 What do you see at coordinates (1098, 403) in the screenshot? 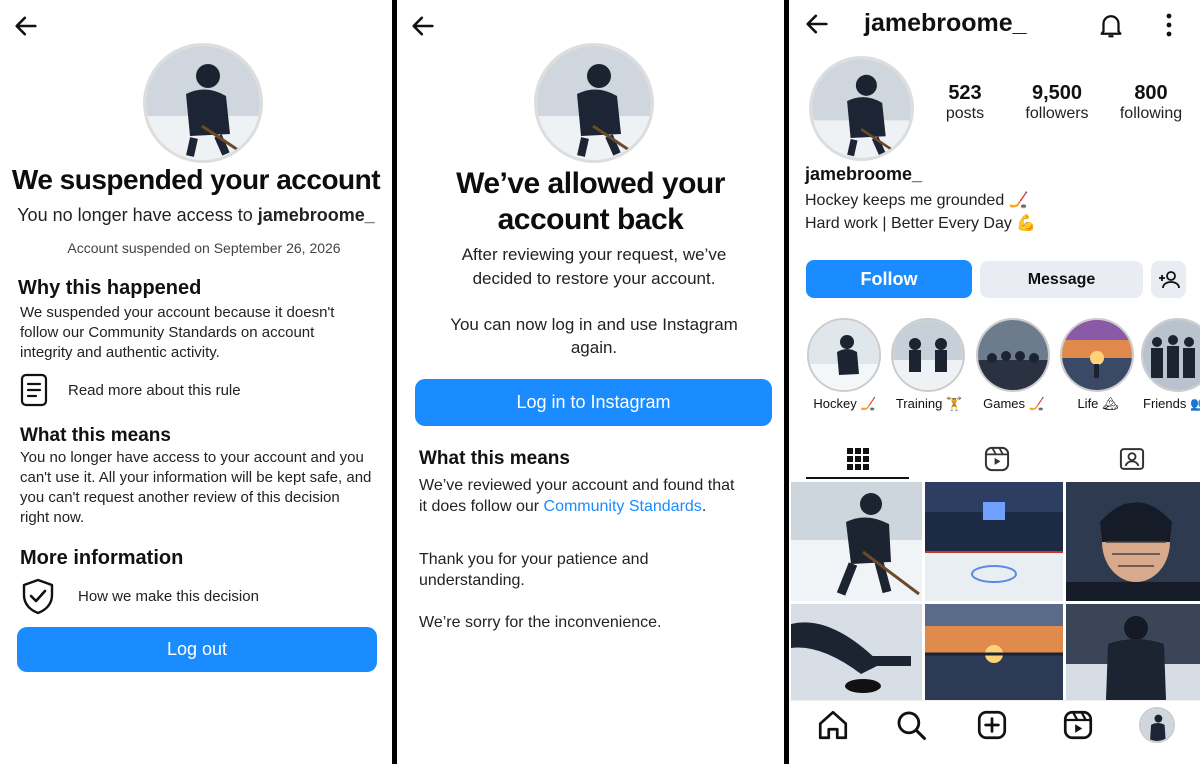
I see `highlight-label: Life 🏔` at bounding box center [1098, 403].